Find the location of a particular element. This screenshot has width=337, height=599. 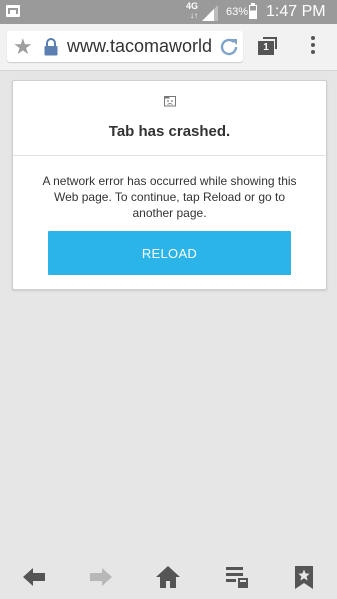

mail-notification-icon is located at coordinates (13, 11).